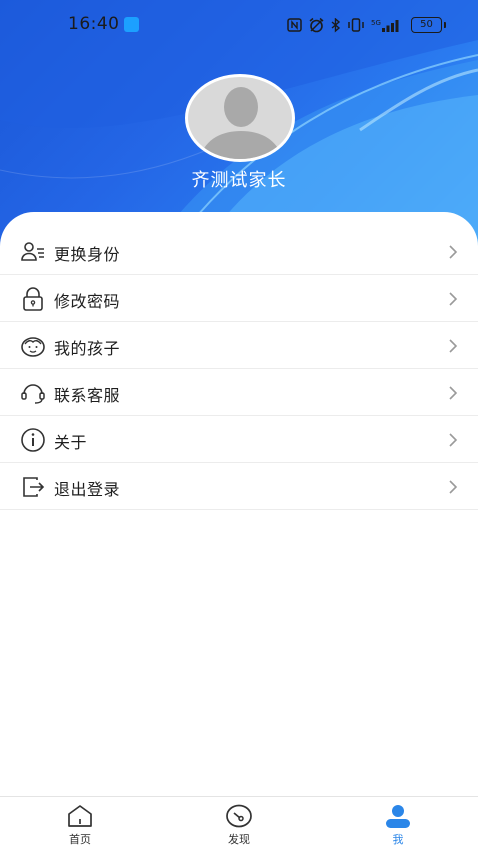 The width and height of the screenshot is (478, 850). I want to click on vibrate-icon, so click(356, 25).